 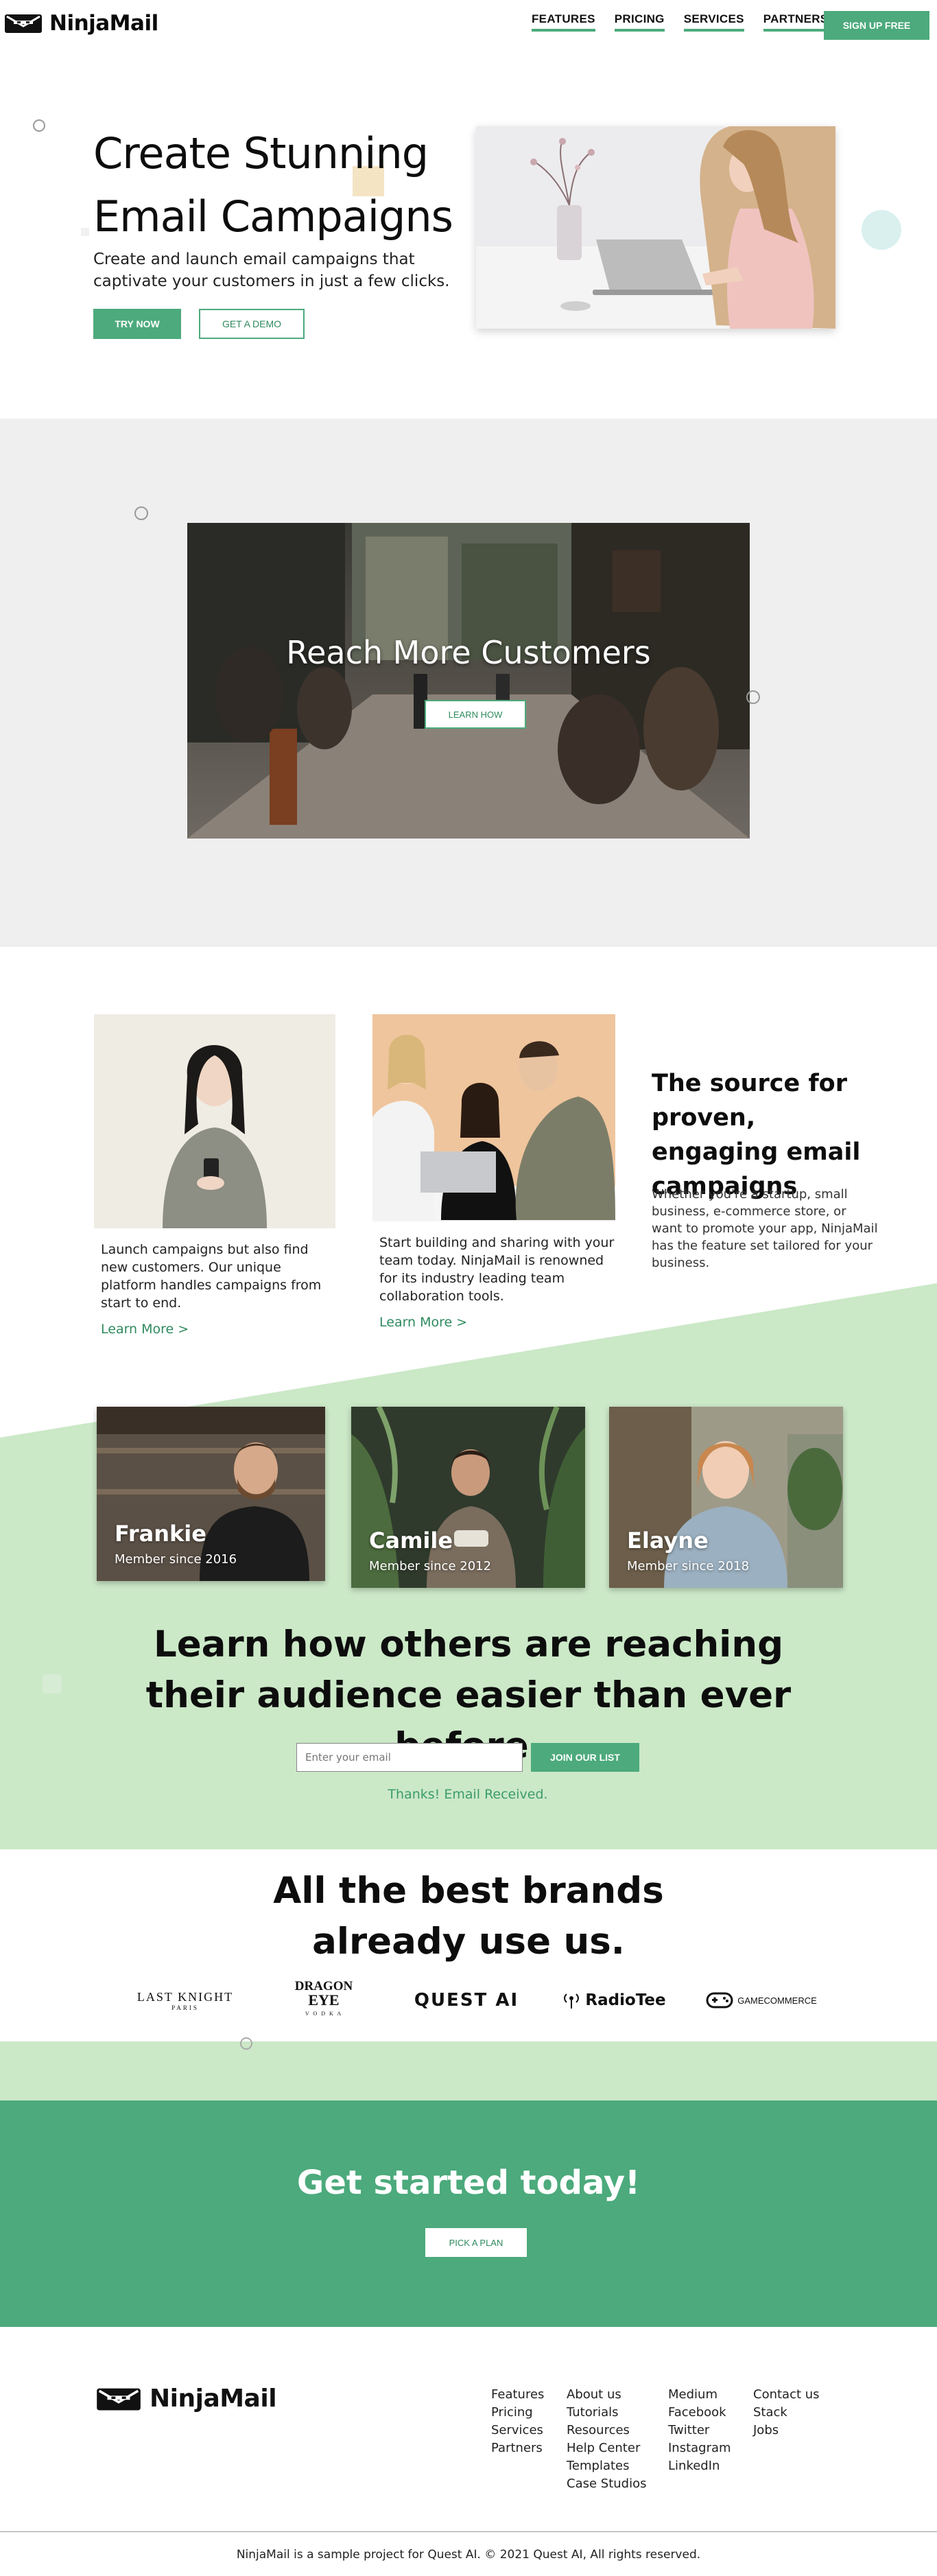 What do you see at coordinates (176, 1559) in the screenshot?
I see `member-since: Member since 2016` at bounding box center [176, 1559].